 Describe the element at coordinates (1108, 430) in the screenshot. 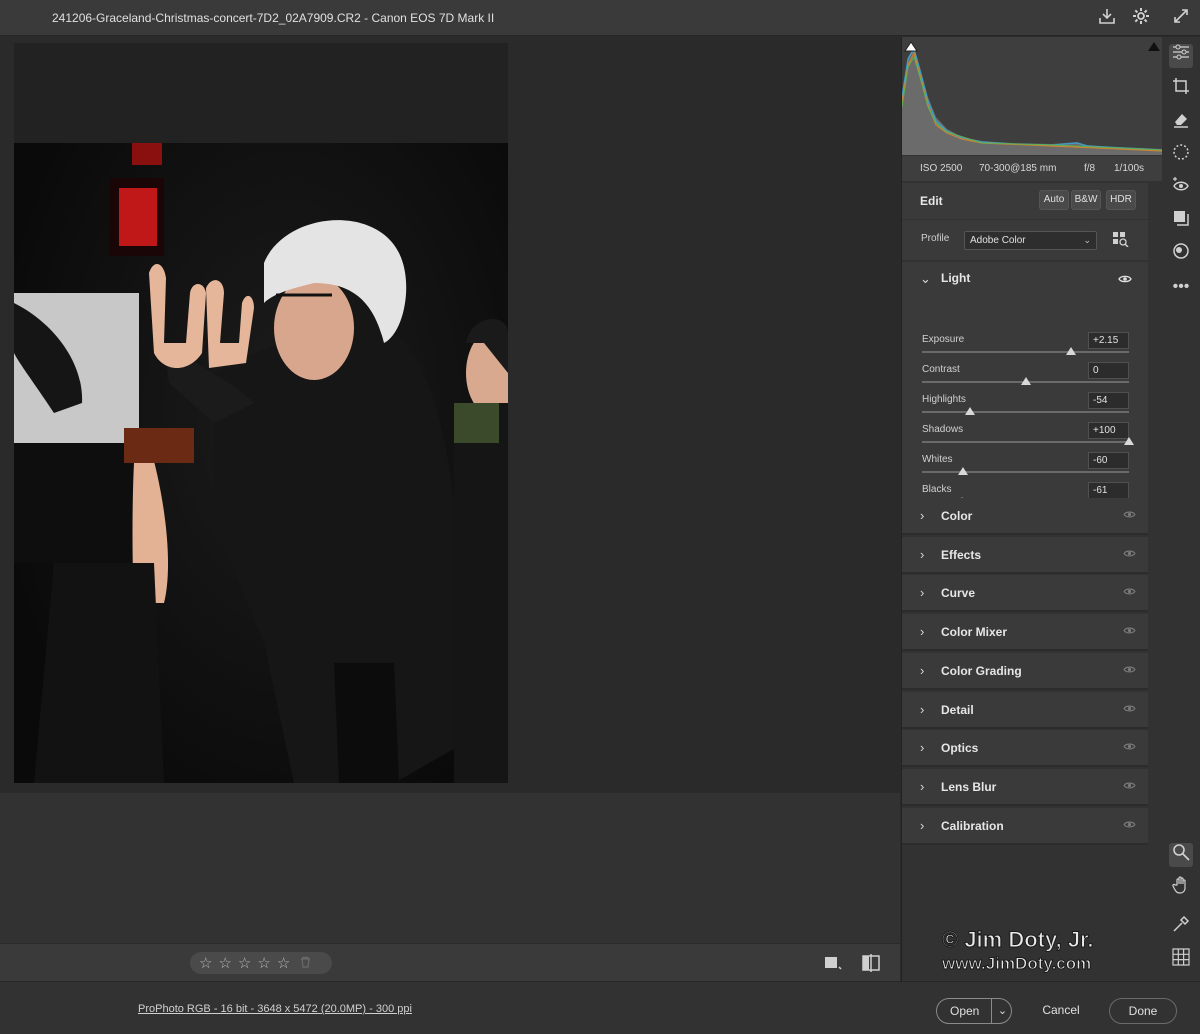

I see `slider-value-input: +100` at that location.